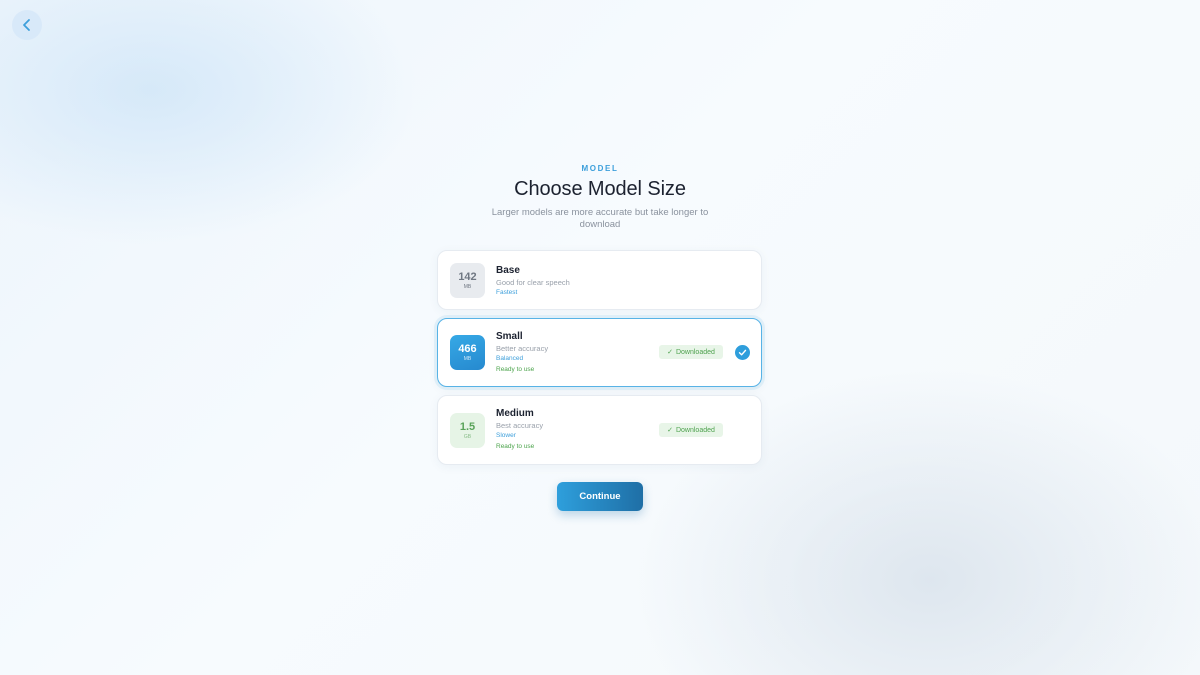 The height and width of the screenshot is (675, 1200). Describe the element at coordinates (508, 270) in the screenshot. I see `model-name: Base` at that location.